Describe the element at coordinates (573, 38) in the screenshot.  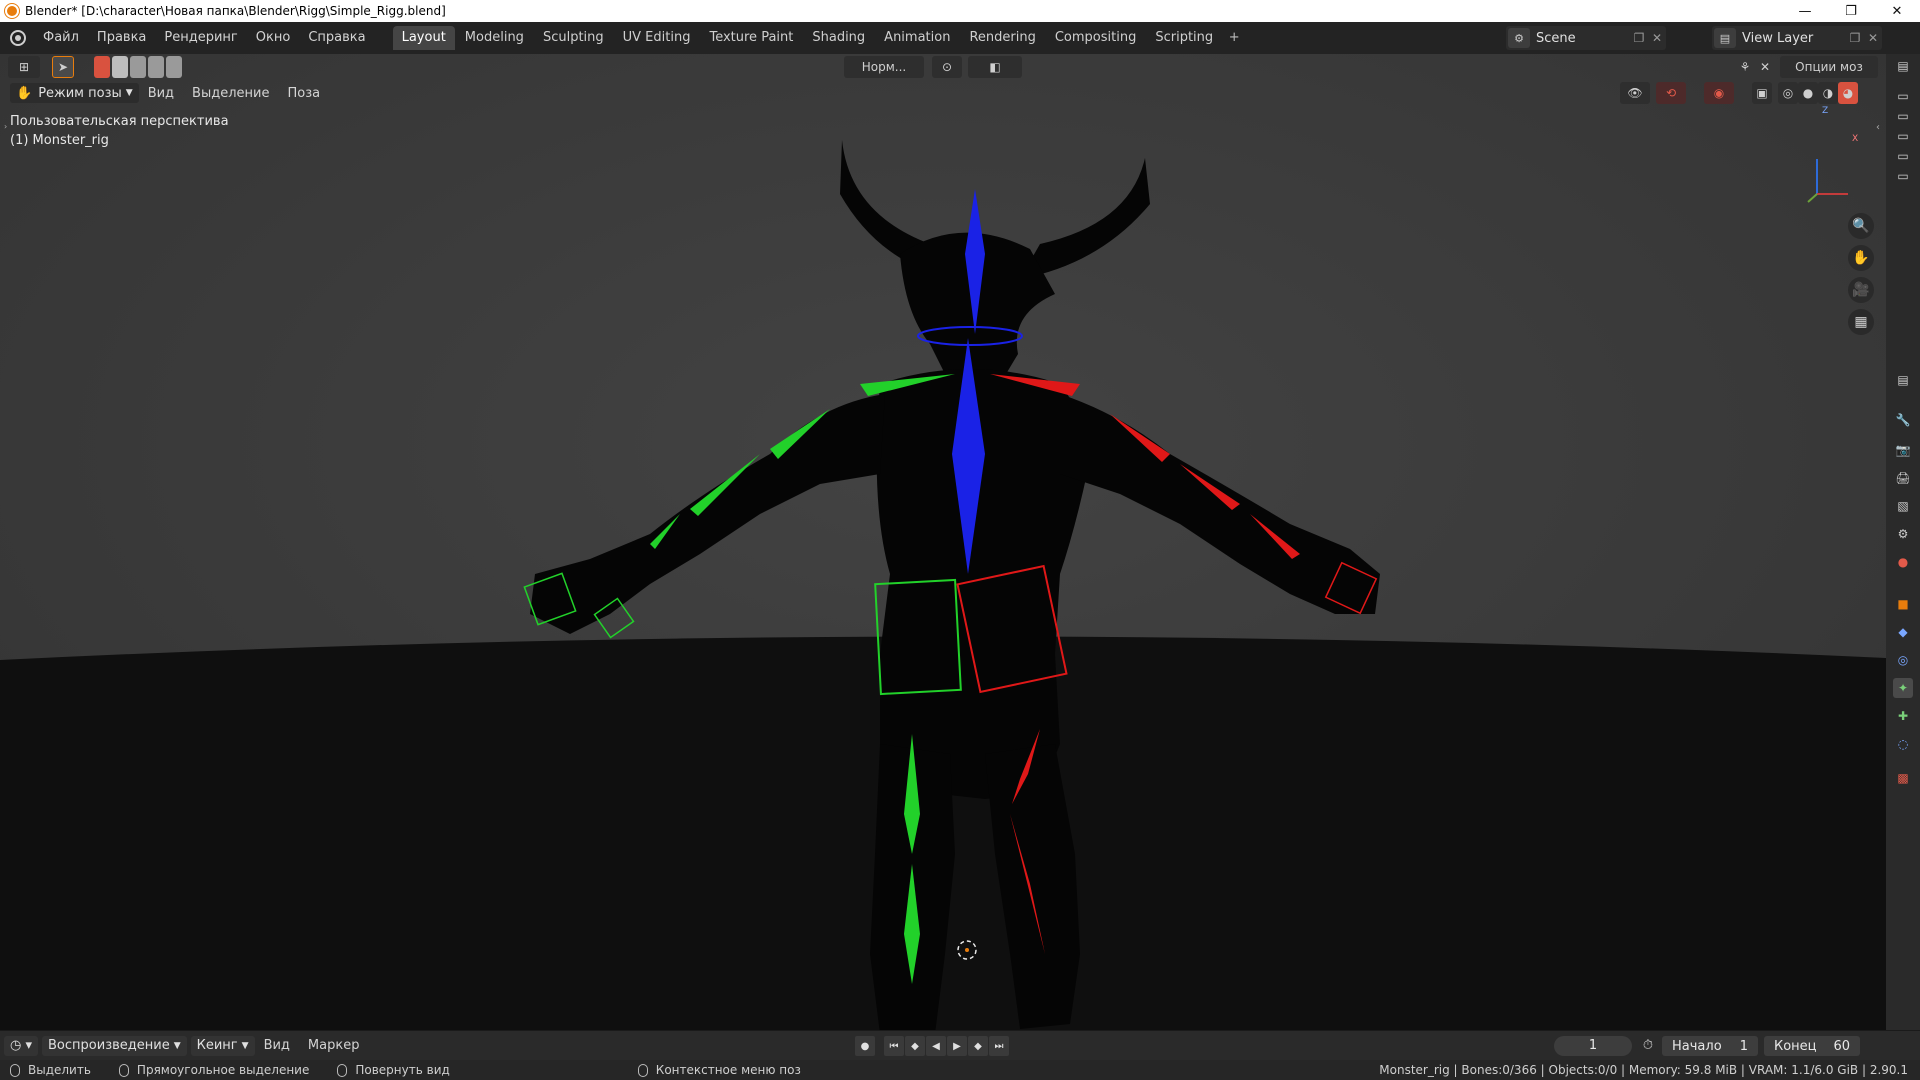
I see `tab-sculpting: Sculpting` at that location.